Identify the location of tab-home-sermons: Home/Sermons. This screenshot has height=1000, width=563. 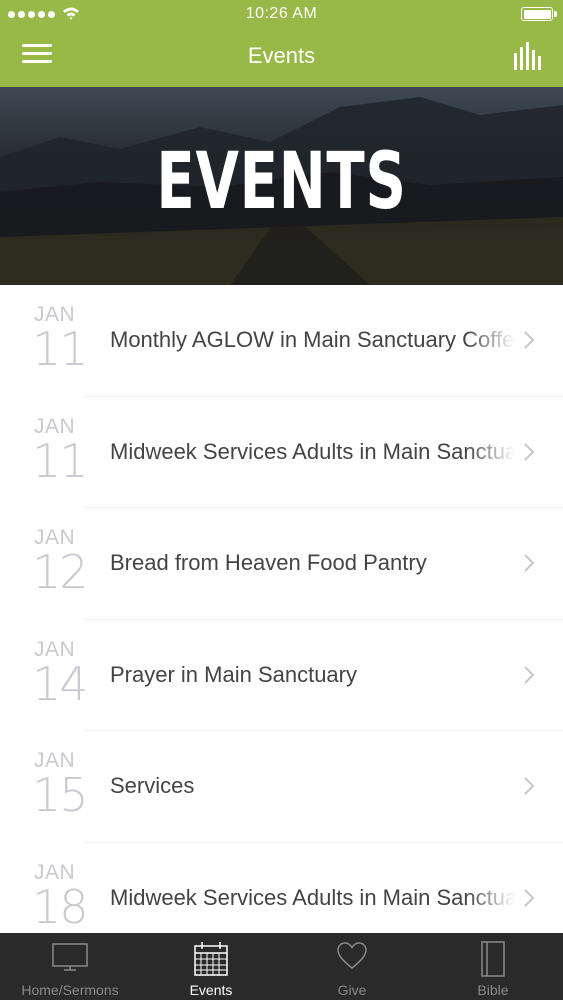
(70, 966).